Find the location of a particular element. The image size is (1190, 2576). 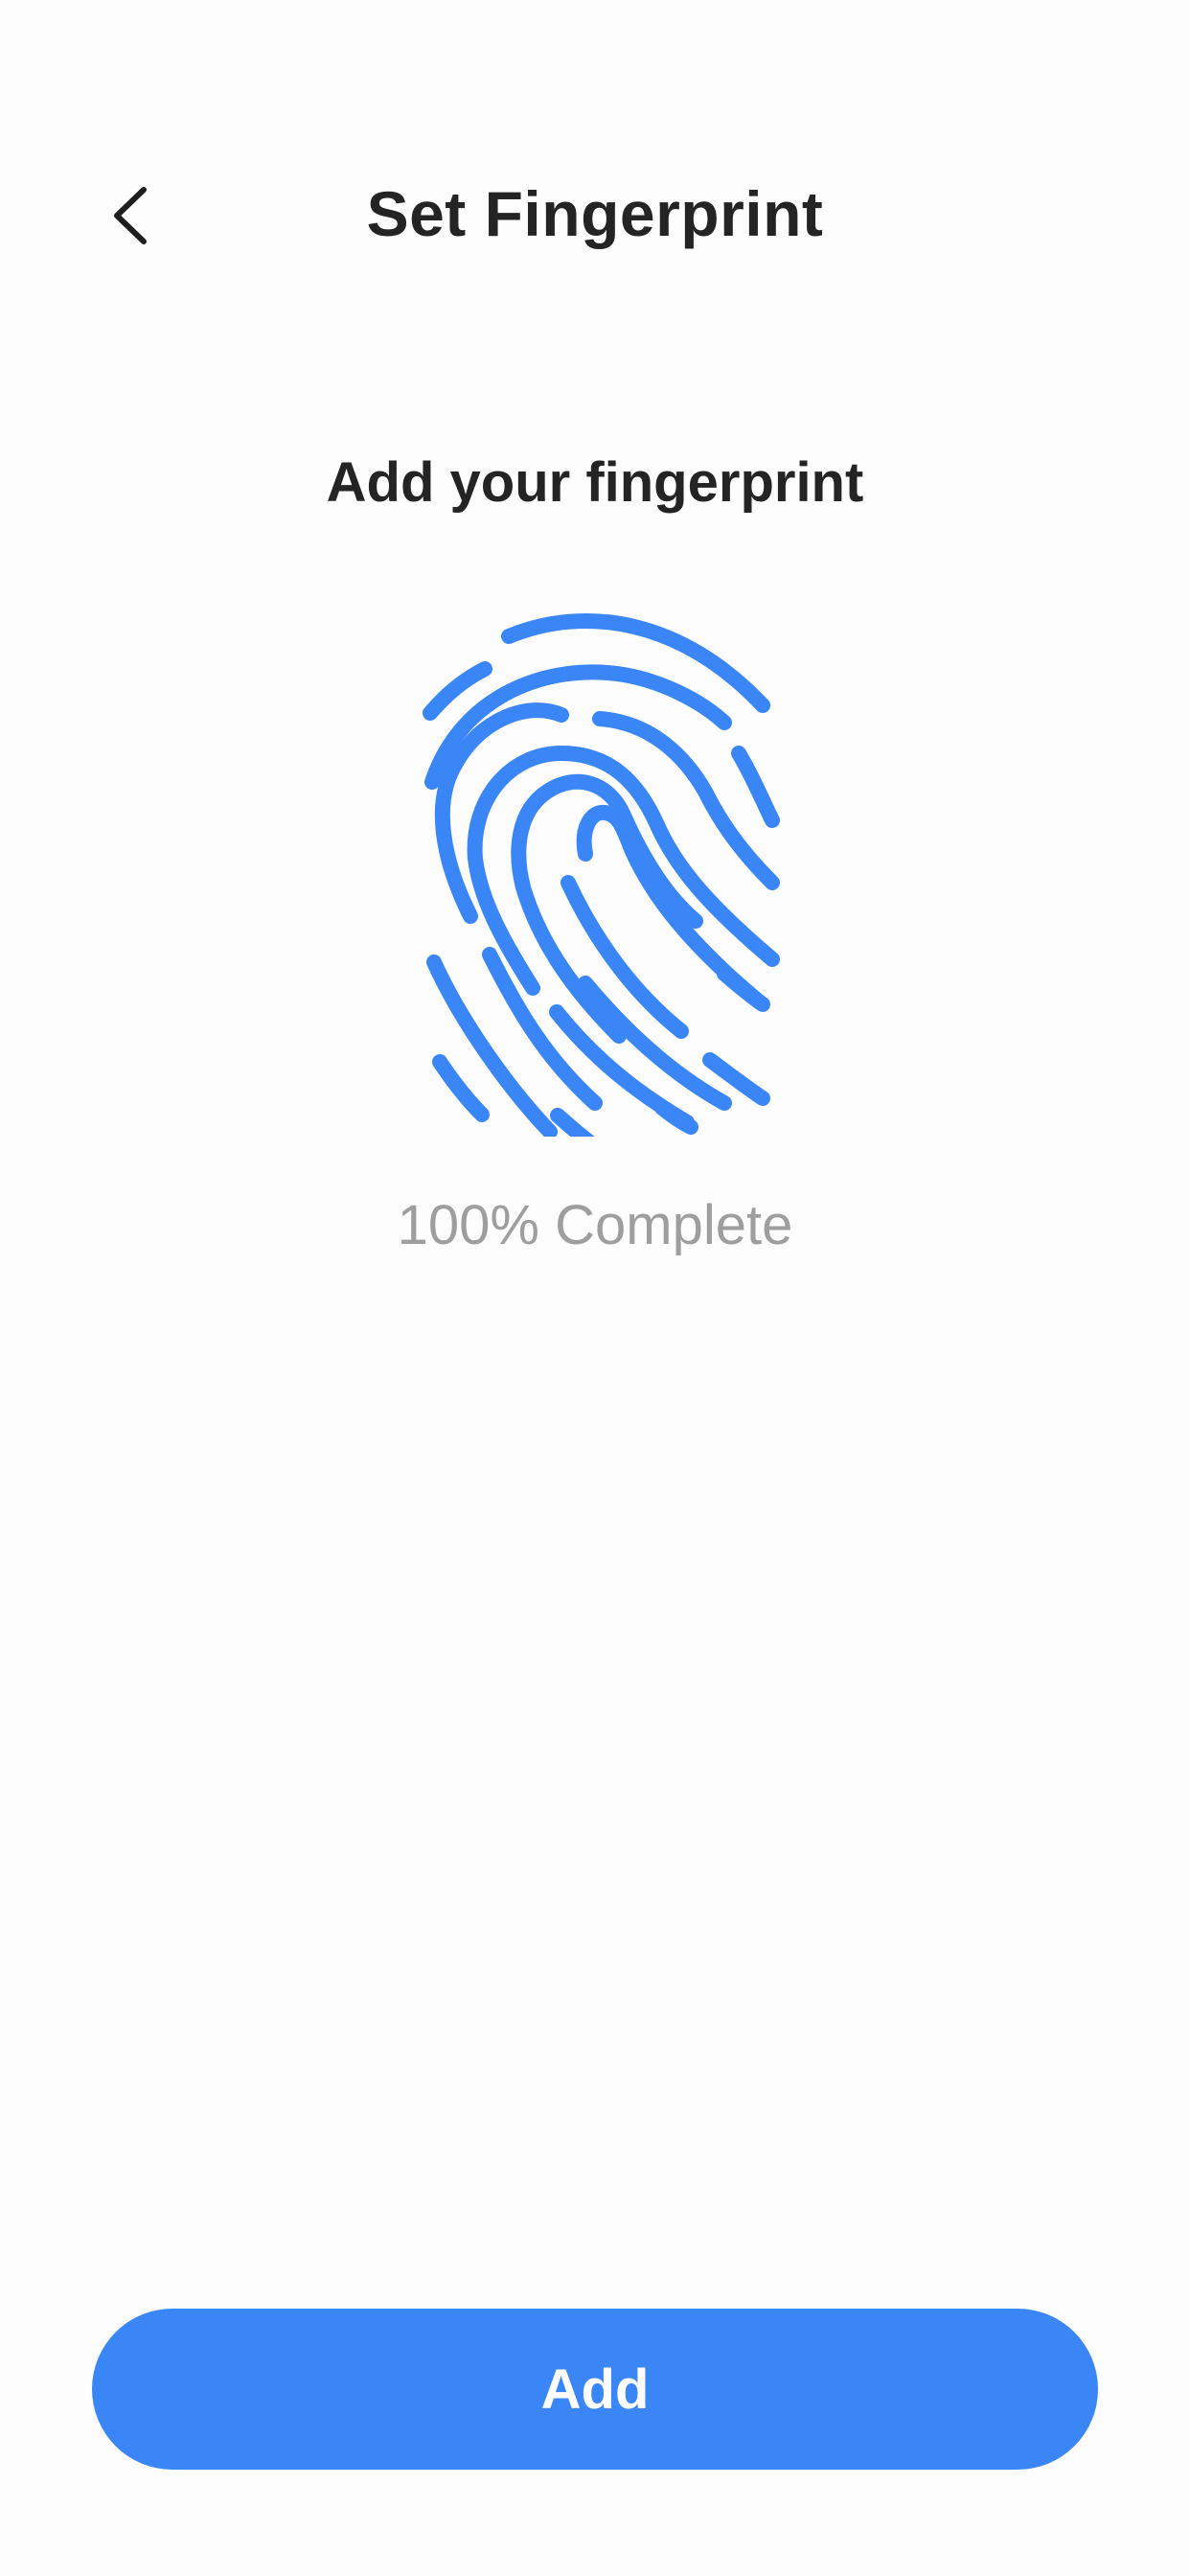

add-button: Add is located at coordinates (595, 2389).